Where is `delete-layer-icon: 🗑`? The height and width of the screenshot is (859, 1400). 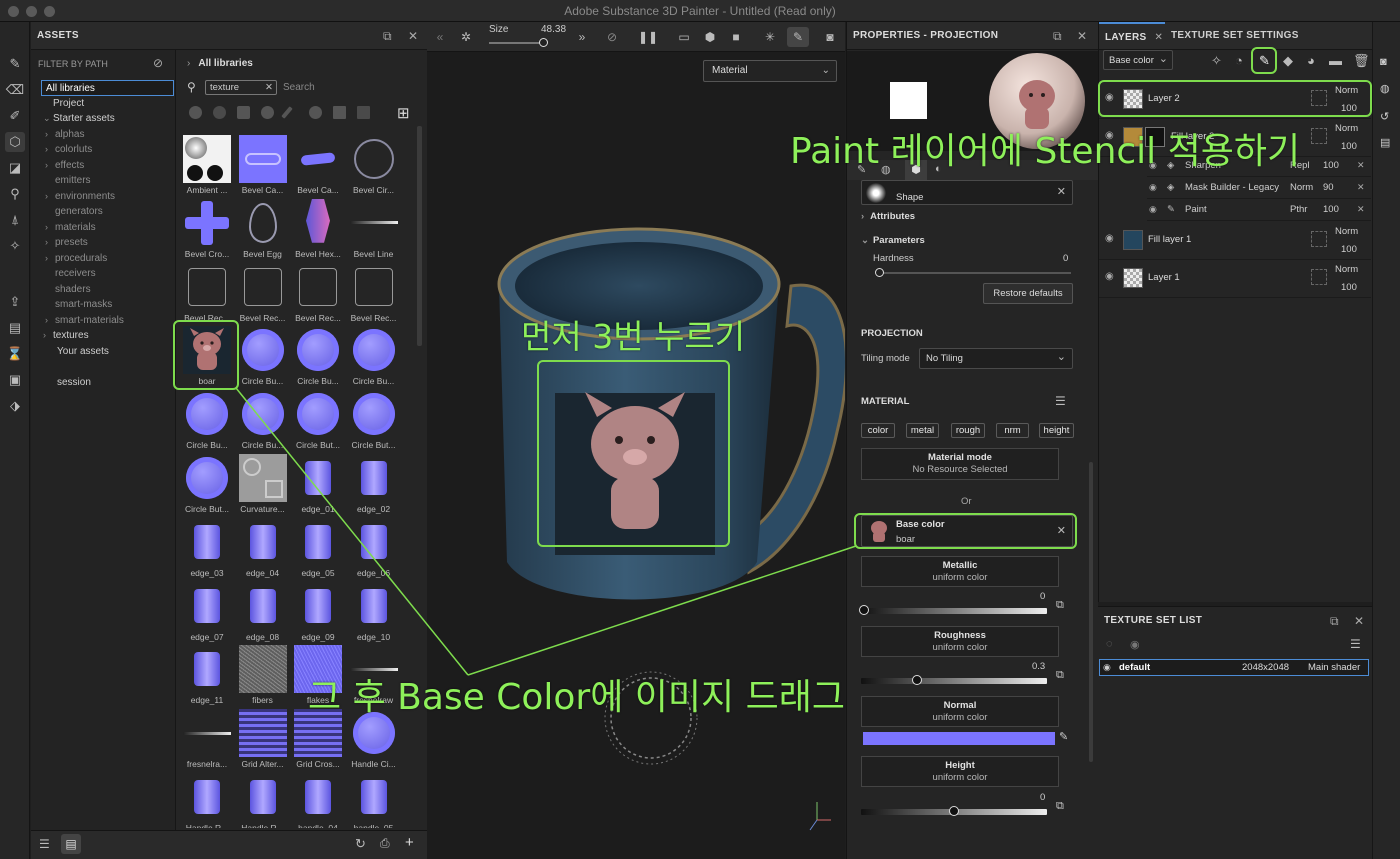 delete-layer-icon: 🗑 is located at coordinates (1361, 61).